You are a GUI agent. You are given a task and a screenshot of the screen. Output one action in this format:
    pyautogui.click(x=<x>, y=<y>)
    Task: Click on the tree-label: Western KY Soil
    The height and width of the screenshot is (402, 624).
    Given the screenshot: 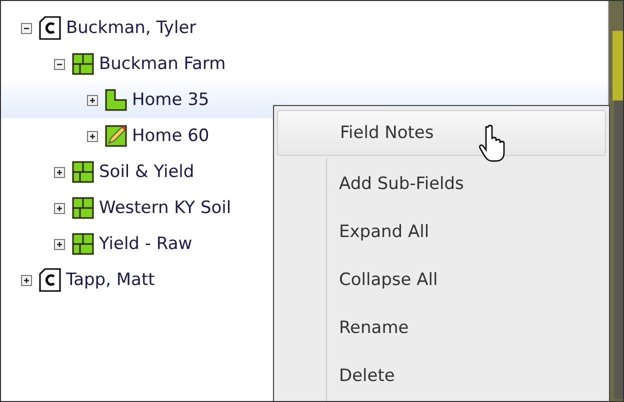 What is the action you would take?
    pyautogui.click(x=165, y=208)
    